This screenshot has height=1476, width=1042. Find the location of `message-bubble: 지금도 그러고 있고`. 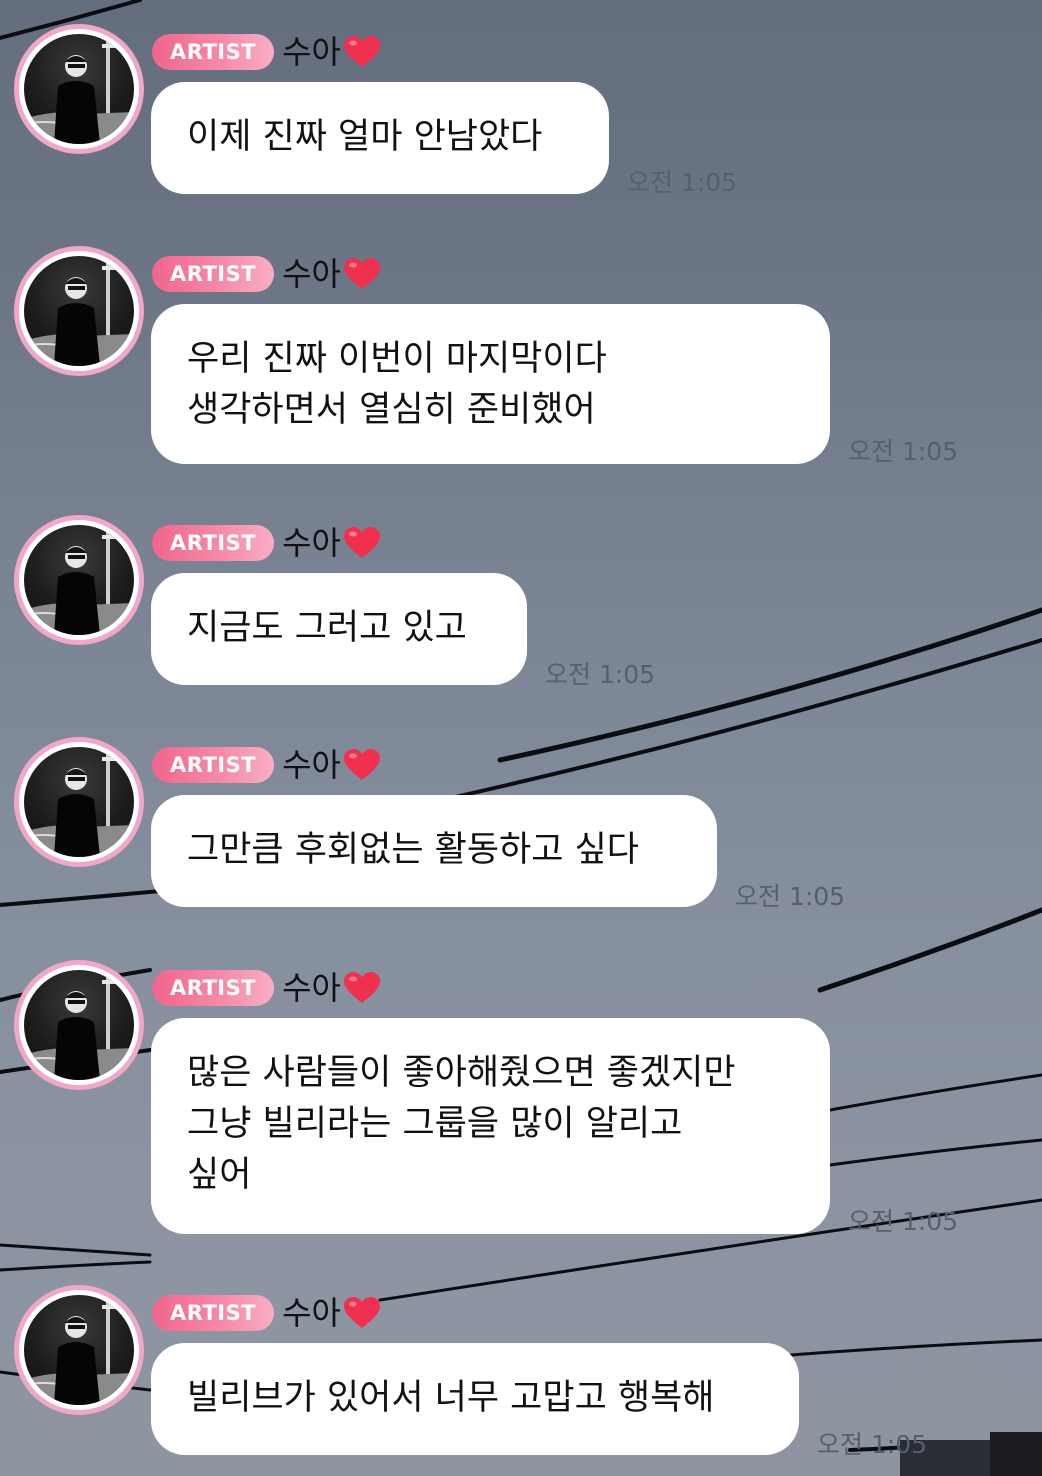

message-bubble: 지금도 그러고 있고 is located at coordinates (339, 629).